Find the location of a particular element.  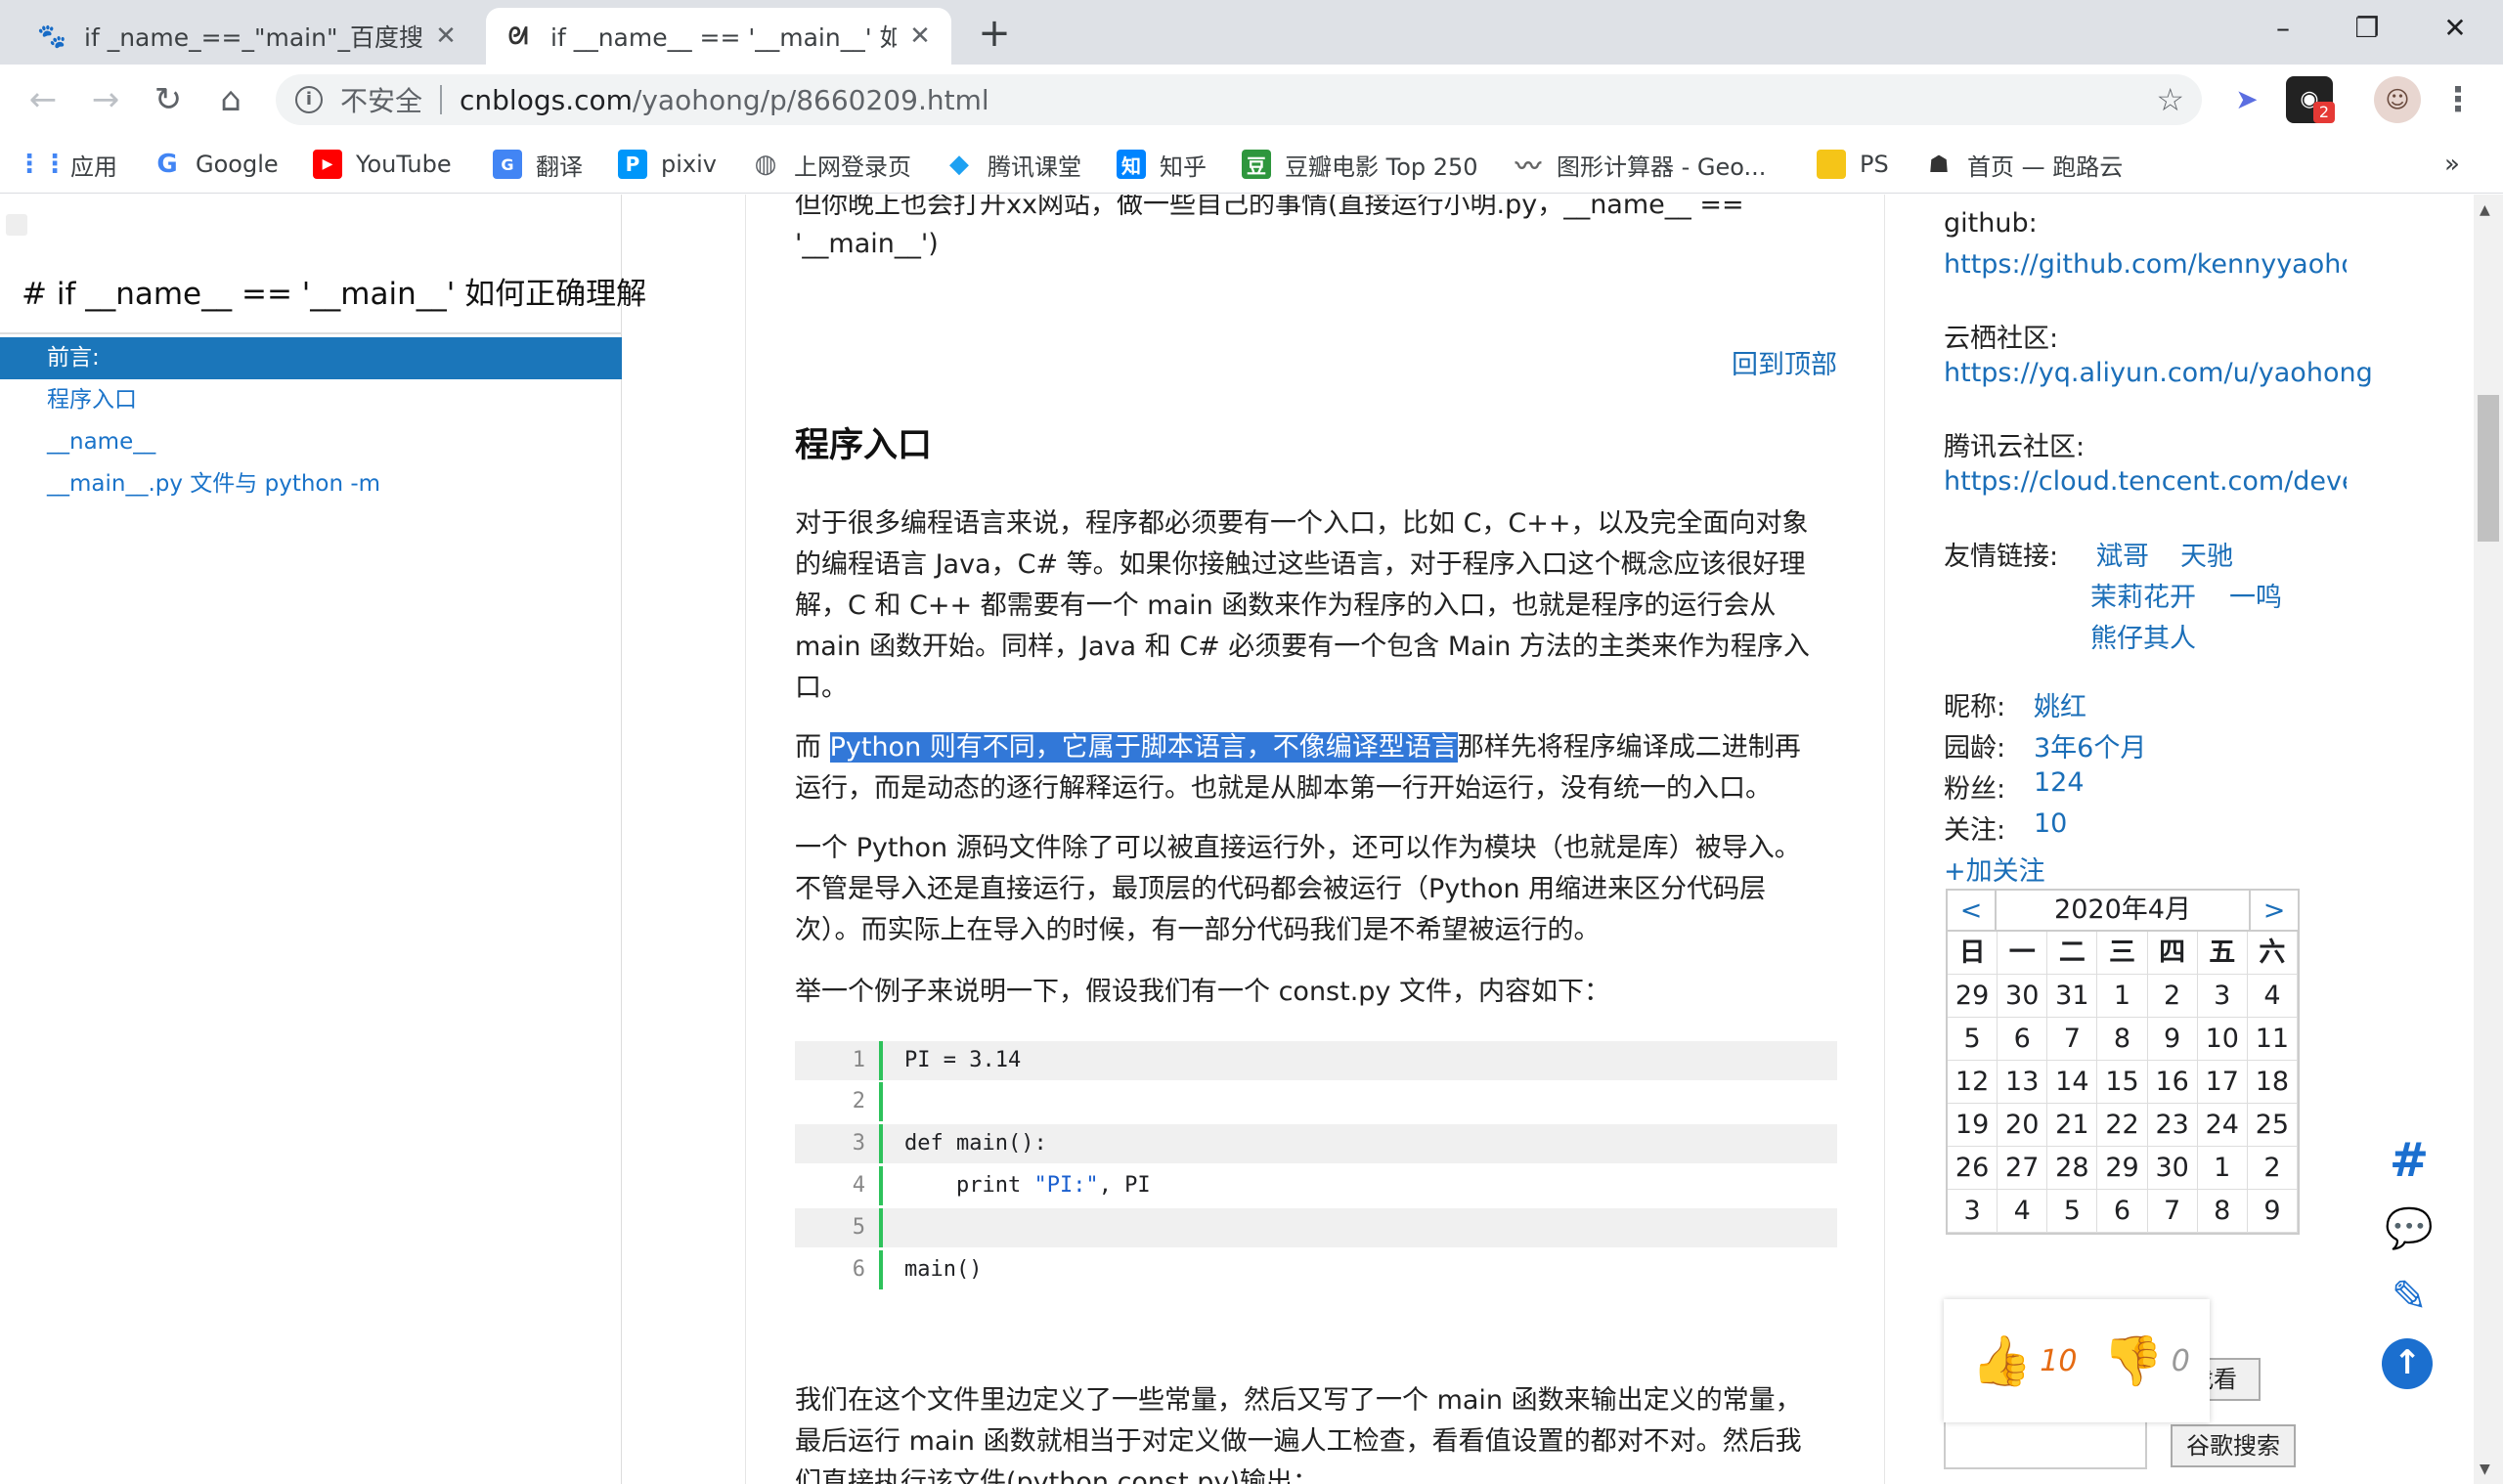

calendar-day: 4 is located at coordinates (2023, 1211).